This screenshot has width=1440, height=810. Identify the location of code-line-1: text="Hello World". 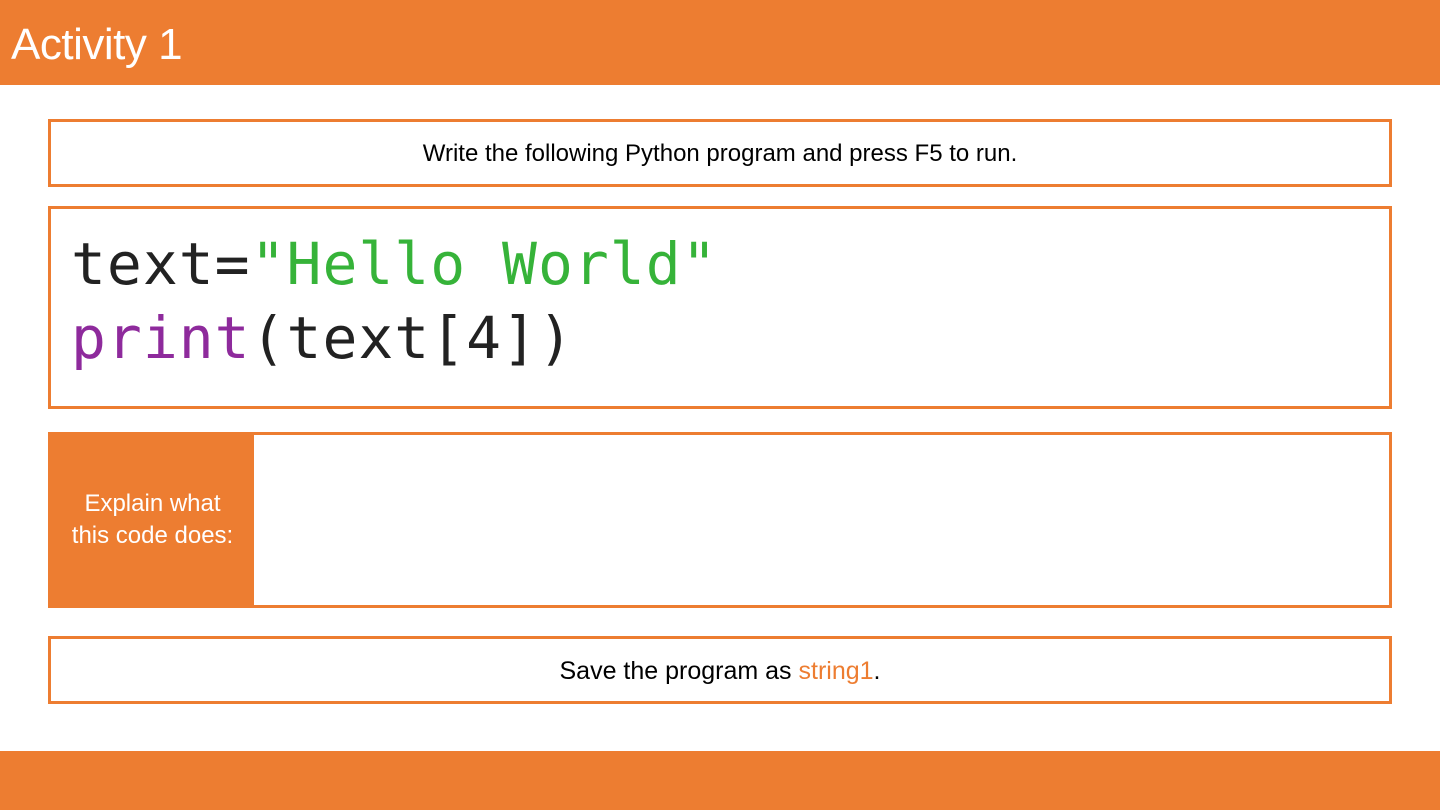
(394, 264).